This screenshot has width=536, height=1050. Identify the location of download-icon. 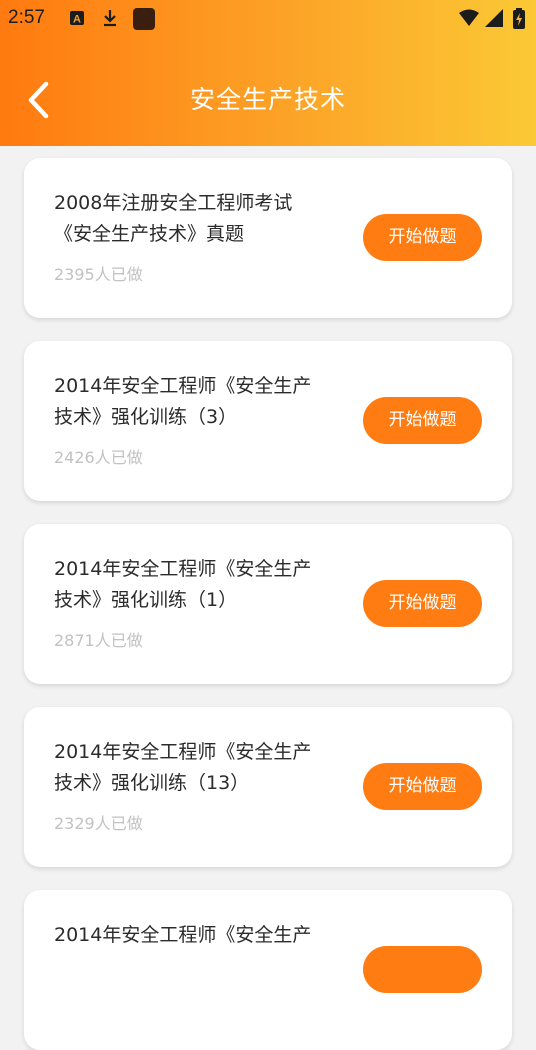
(110, 20).